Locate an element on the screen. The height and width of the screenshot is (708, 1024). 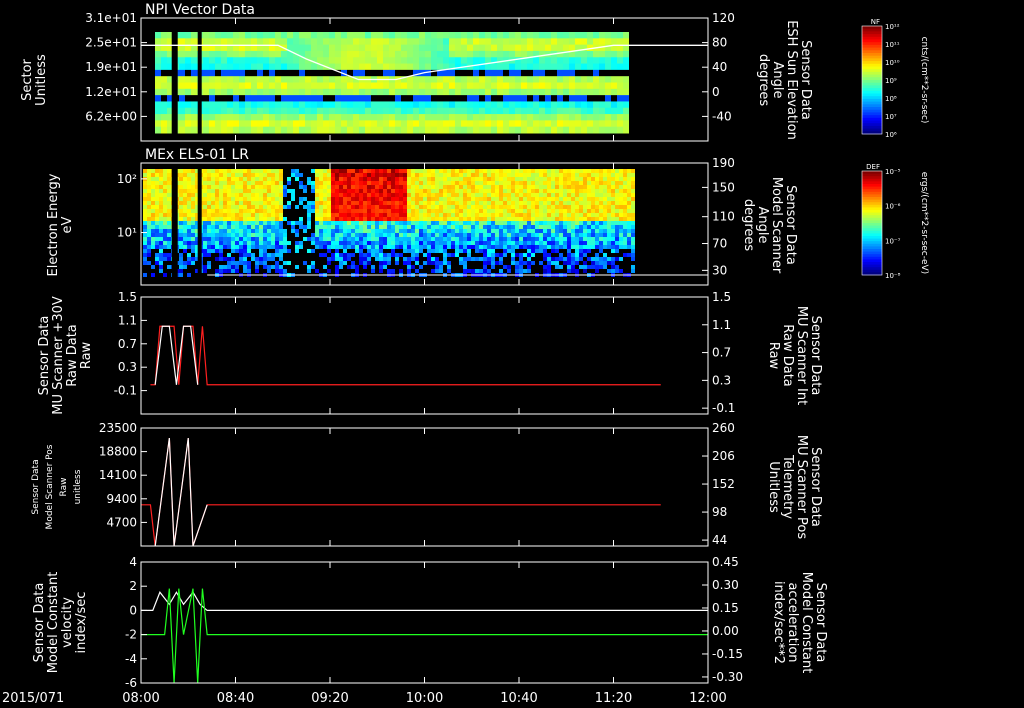
y2-axis-label-line: Unitless is located at coordinates (773, 487).